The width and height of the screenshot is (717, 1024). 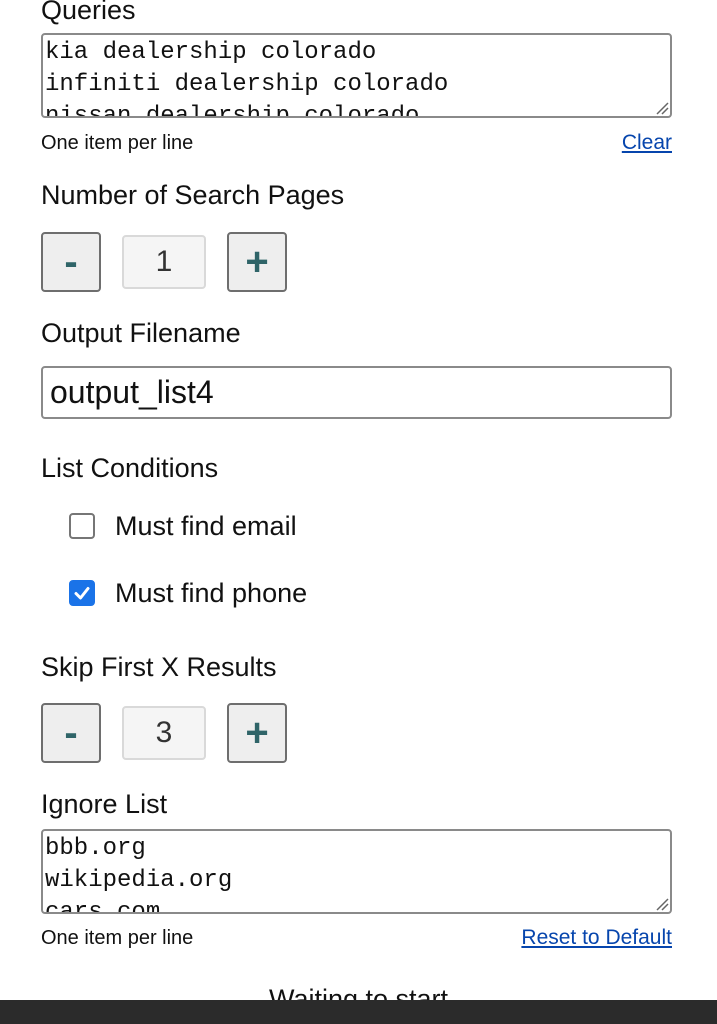 I want to click on clear-queries-link: Clear, so click(x=647, y=143).